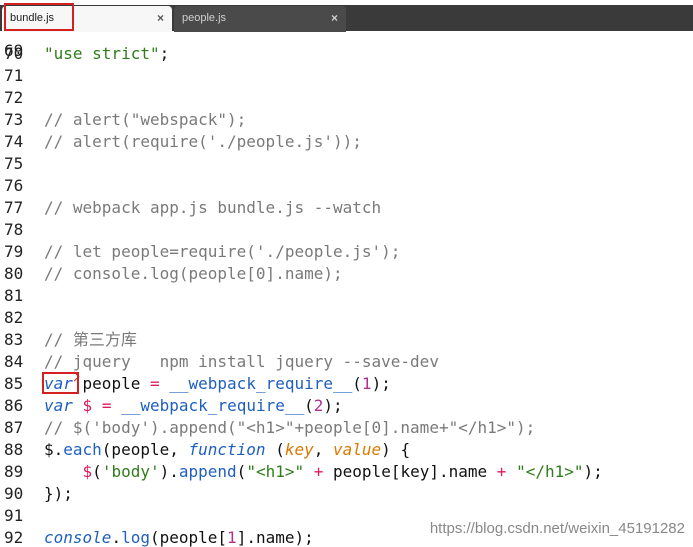 Image resolution: width=693 pixels, height=547 pixels. Describe the element at coordinates (275, 471) in the screenshot. I see `code-token: "<h1>"` at that location.